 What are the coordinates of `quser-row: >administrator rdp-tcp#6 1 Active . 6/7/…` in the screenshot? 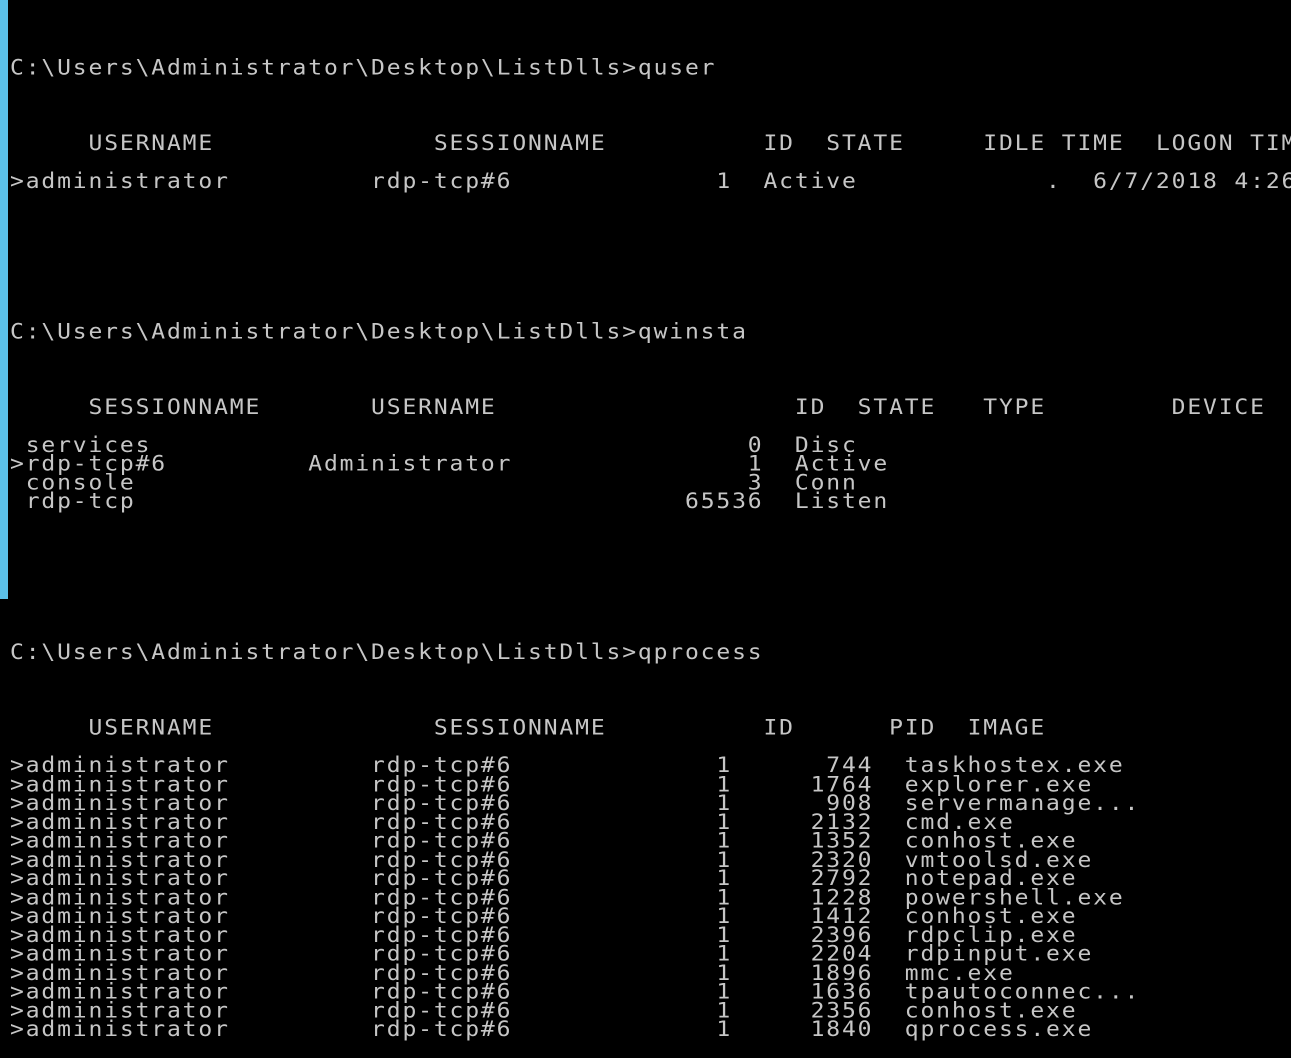 It's located at (650, 180).